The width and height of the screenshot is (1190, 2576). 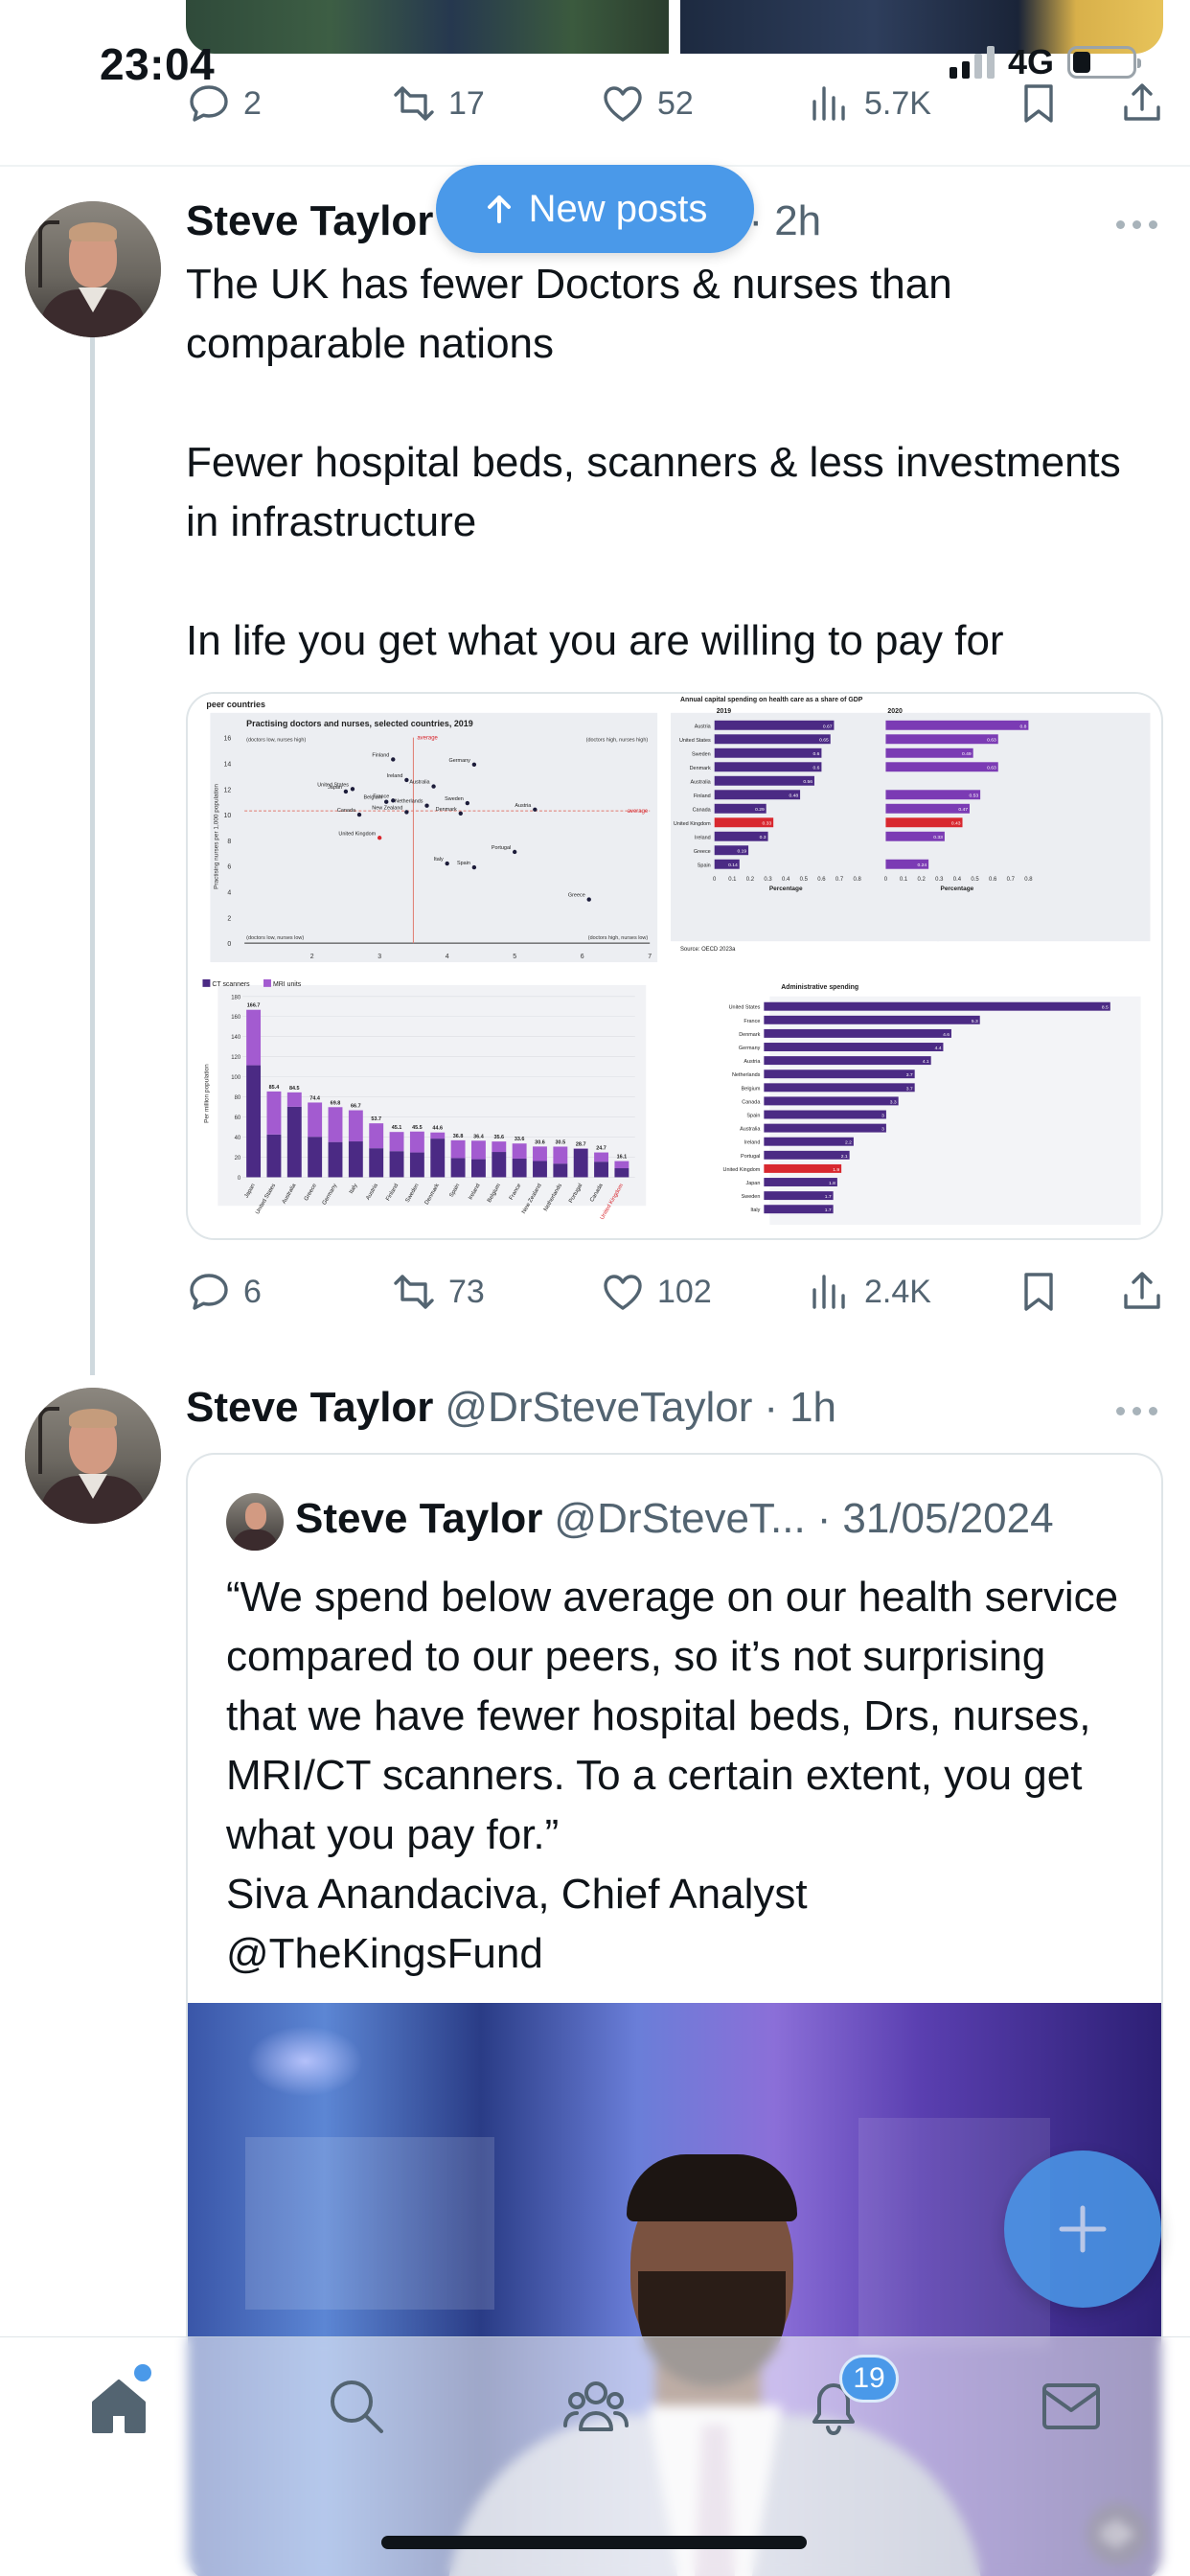 I want to click on bar-value-label: 0.47, so click(x=963, y=810).